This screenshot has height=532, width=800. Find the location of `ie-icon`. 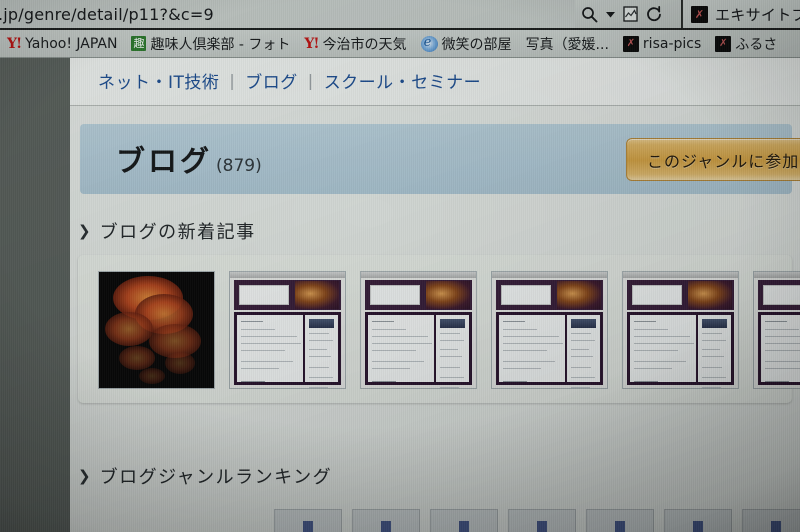

ie-icon is located at coordinates (429, 43).